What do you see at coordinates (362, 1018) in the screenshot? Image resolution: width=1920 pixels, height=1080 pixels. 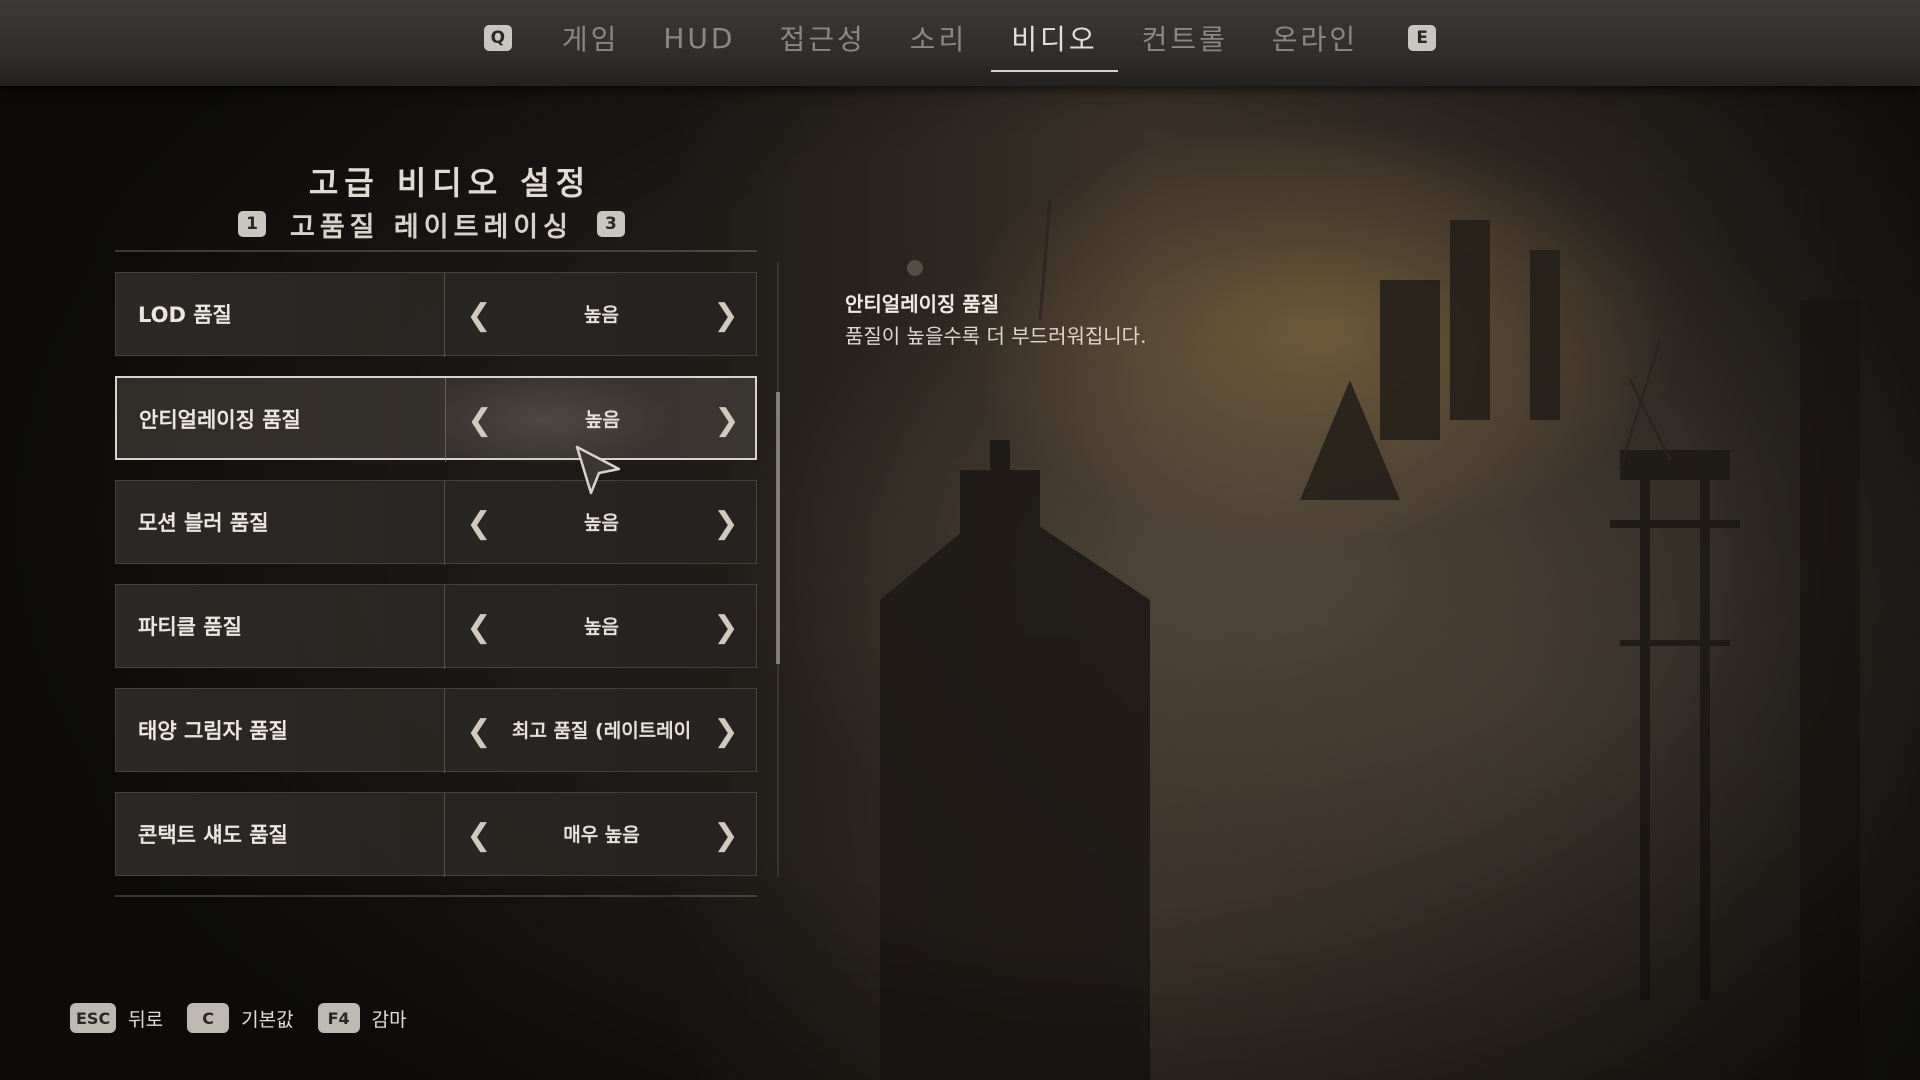 I see `gamma-hint: F4 감마` at bounding box center [362, 1018].